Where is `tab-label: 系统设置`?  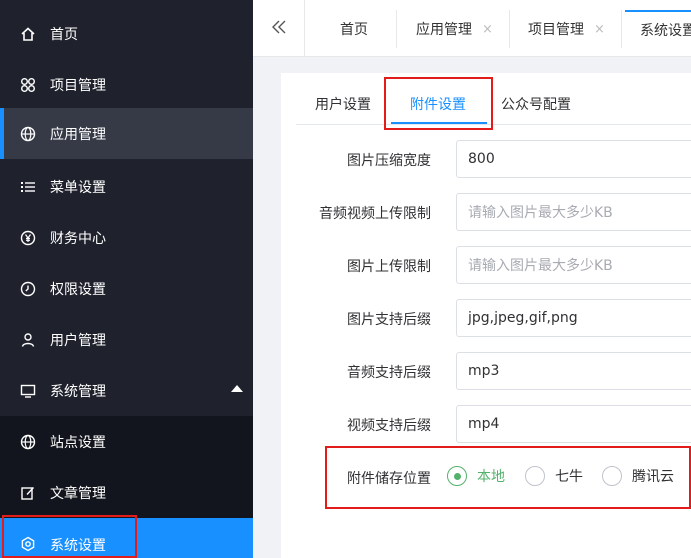
tab-label: 系统设置 is located at coordinates (665, 31).